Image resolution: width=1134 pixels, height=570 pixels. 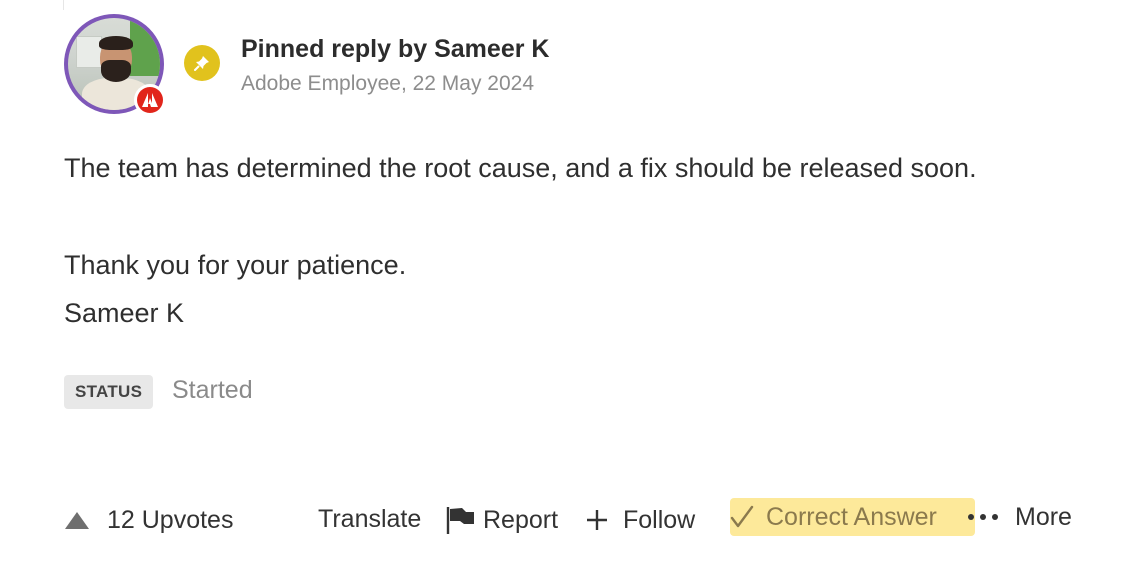 I want to click on pin-icon, so click(x=202, y=63).